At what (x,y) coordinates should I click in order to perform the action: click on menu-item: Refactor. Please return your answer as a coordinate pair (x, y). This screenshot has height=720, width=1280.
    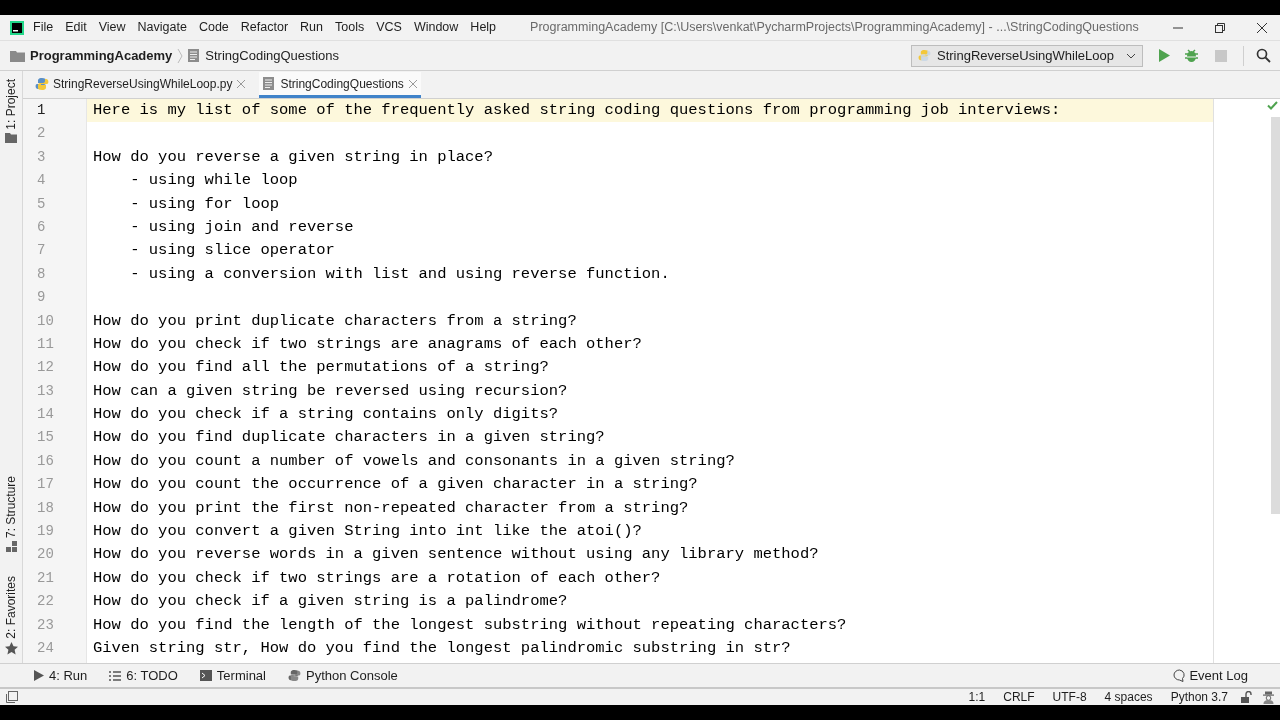
    Looking at the image, I should click on (264, 27).